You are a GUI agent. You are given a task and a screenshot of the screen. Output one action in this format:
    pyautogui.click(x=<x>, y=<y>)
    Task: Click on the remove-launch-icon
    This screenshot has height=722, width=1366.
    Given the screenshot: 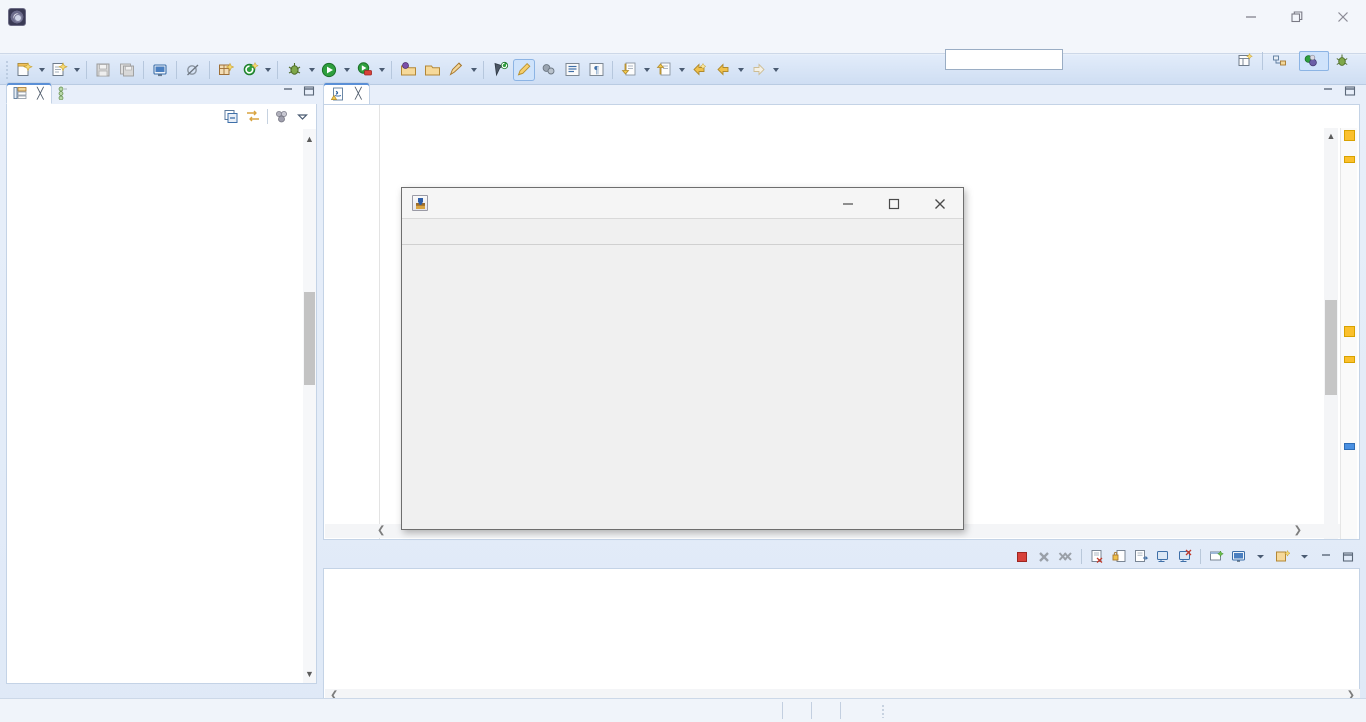 What is the action you would take?
    pyautogui.click(x=1044, y=557)
    